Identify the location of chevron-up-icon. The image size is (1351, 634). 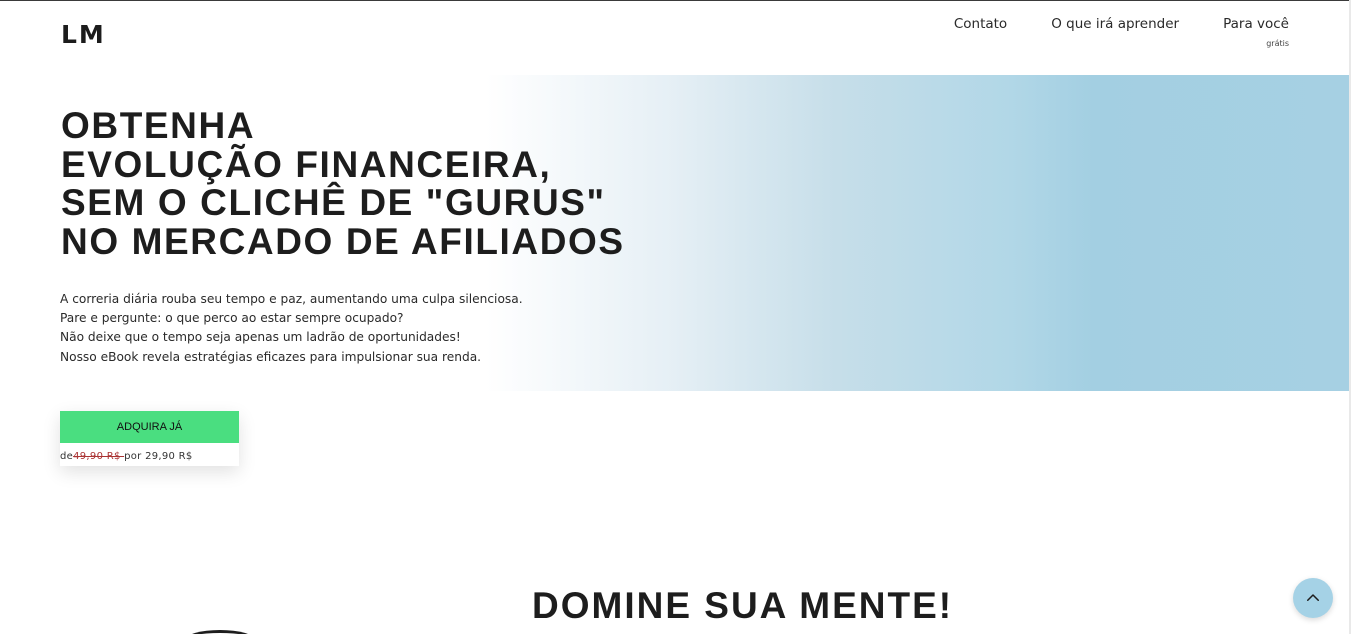
(1313, 597).